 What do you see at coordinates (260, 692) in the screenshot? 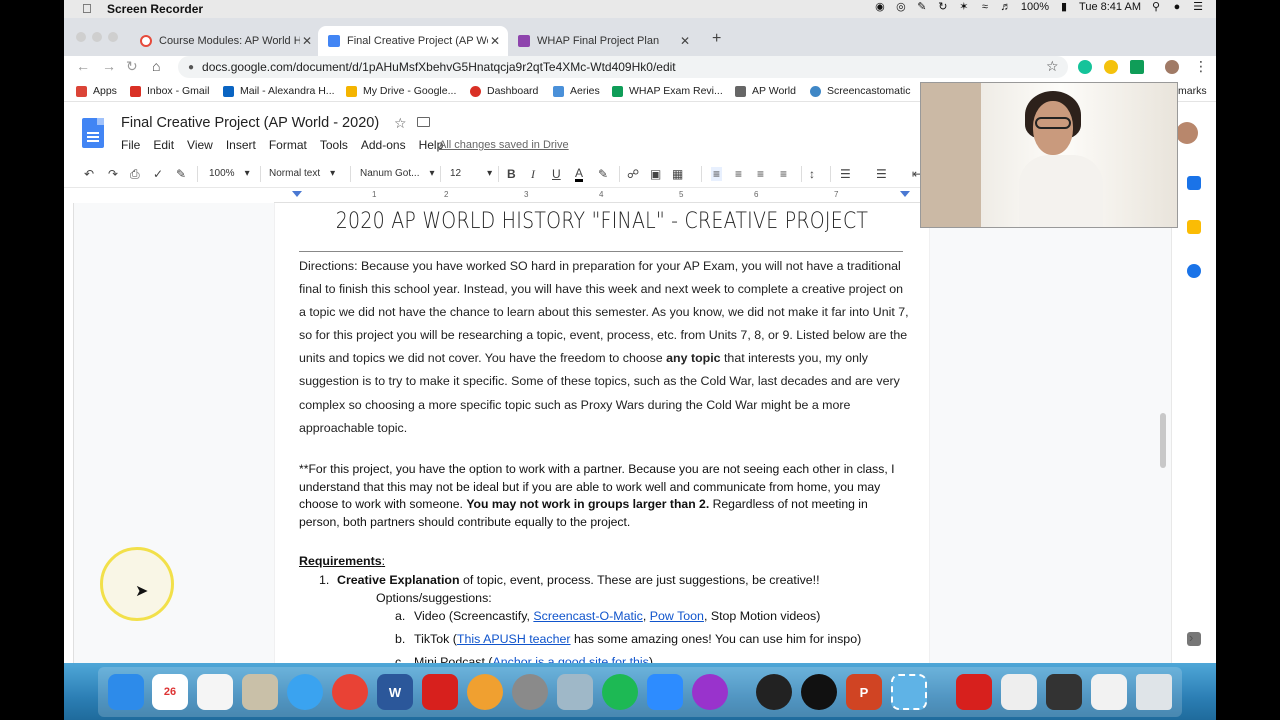
I see `preview-icon` at bounding box center [260, 692].